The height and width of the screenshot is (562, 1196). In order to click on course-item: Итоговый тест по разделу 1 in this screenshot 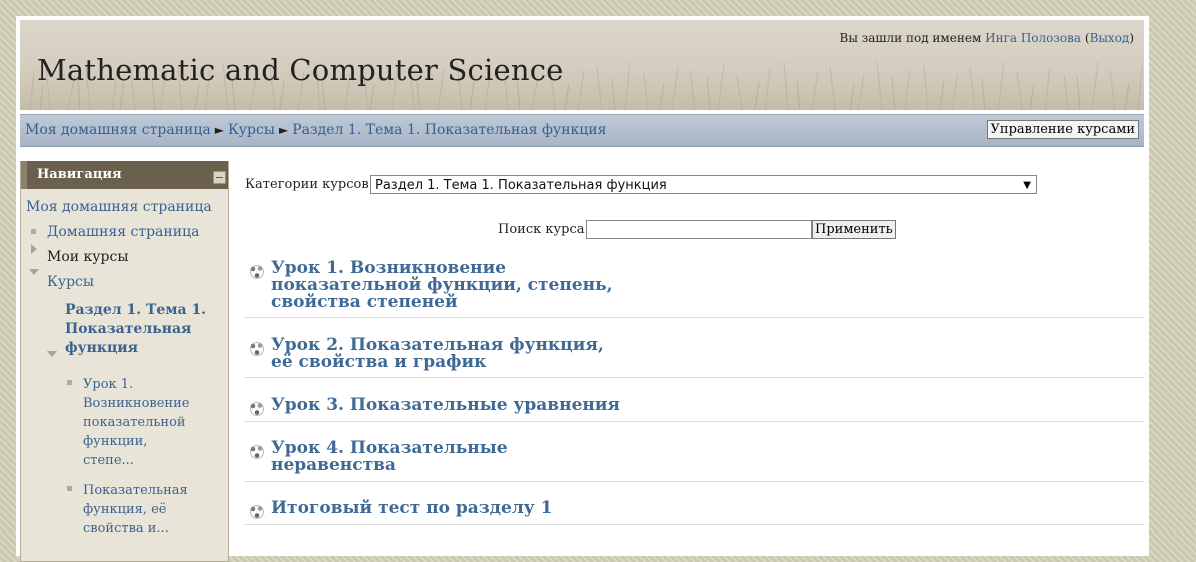, I will do `click(694, 512)`.